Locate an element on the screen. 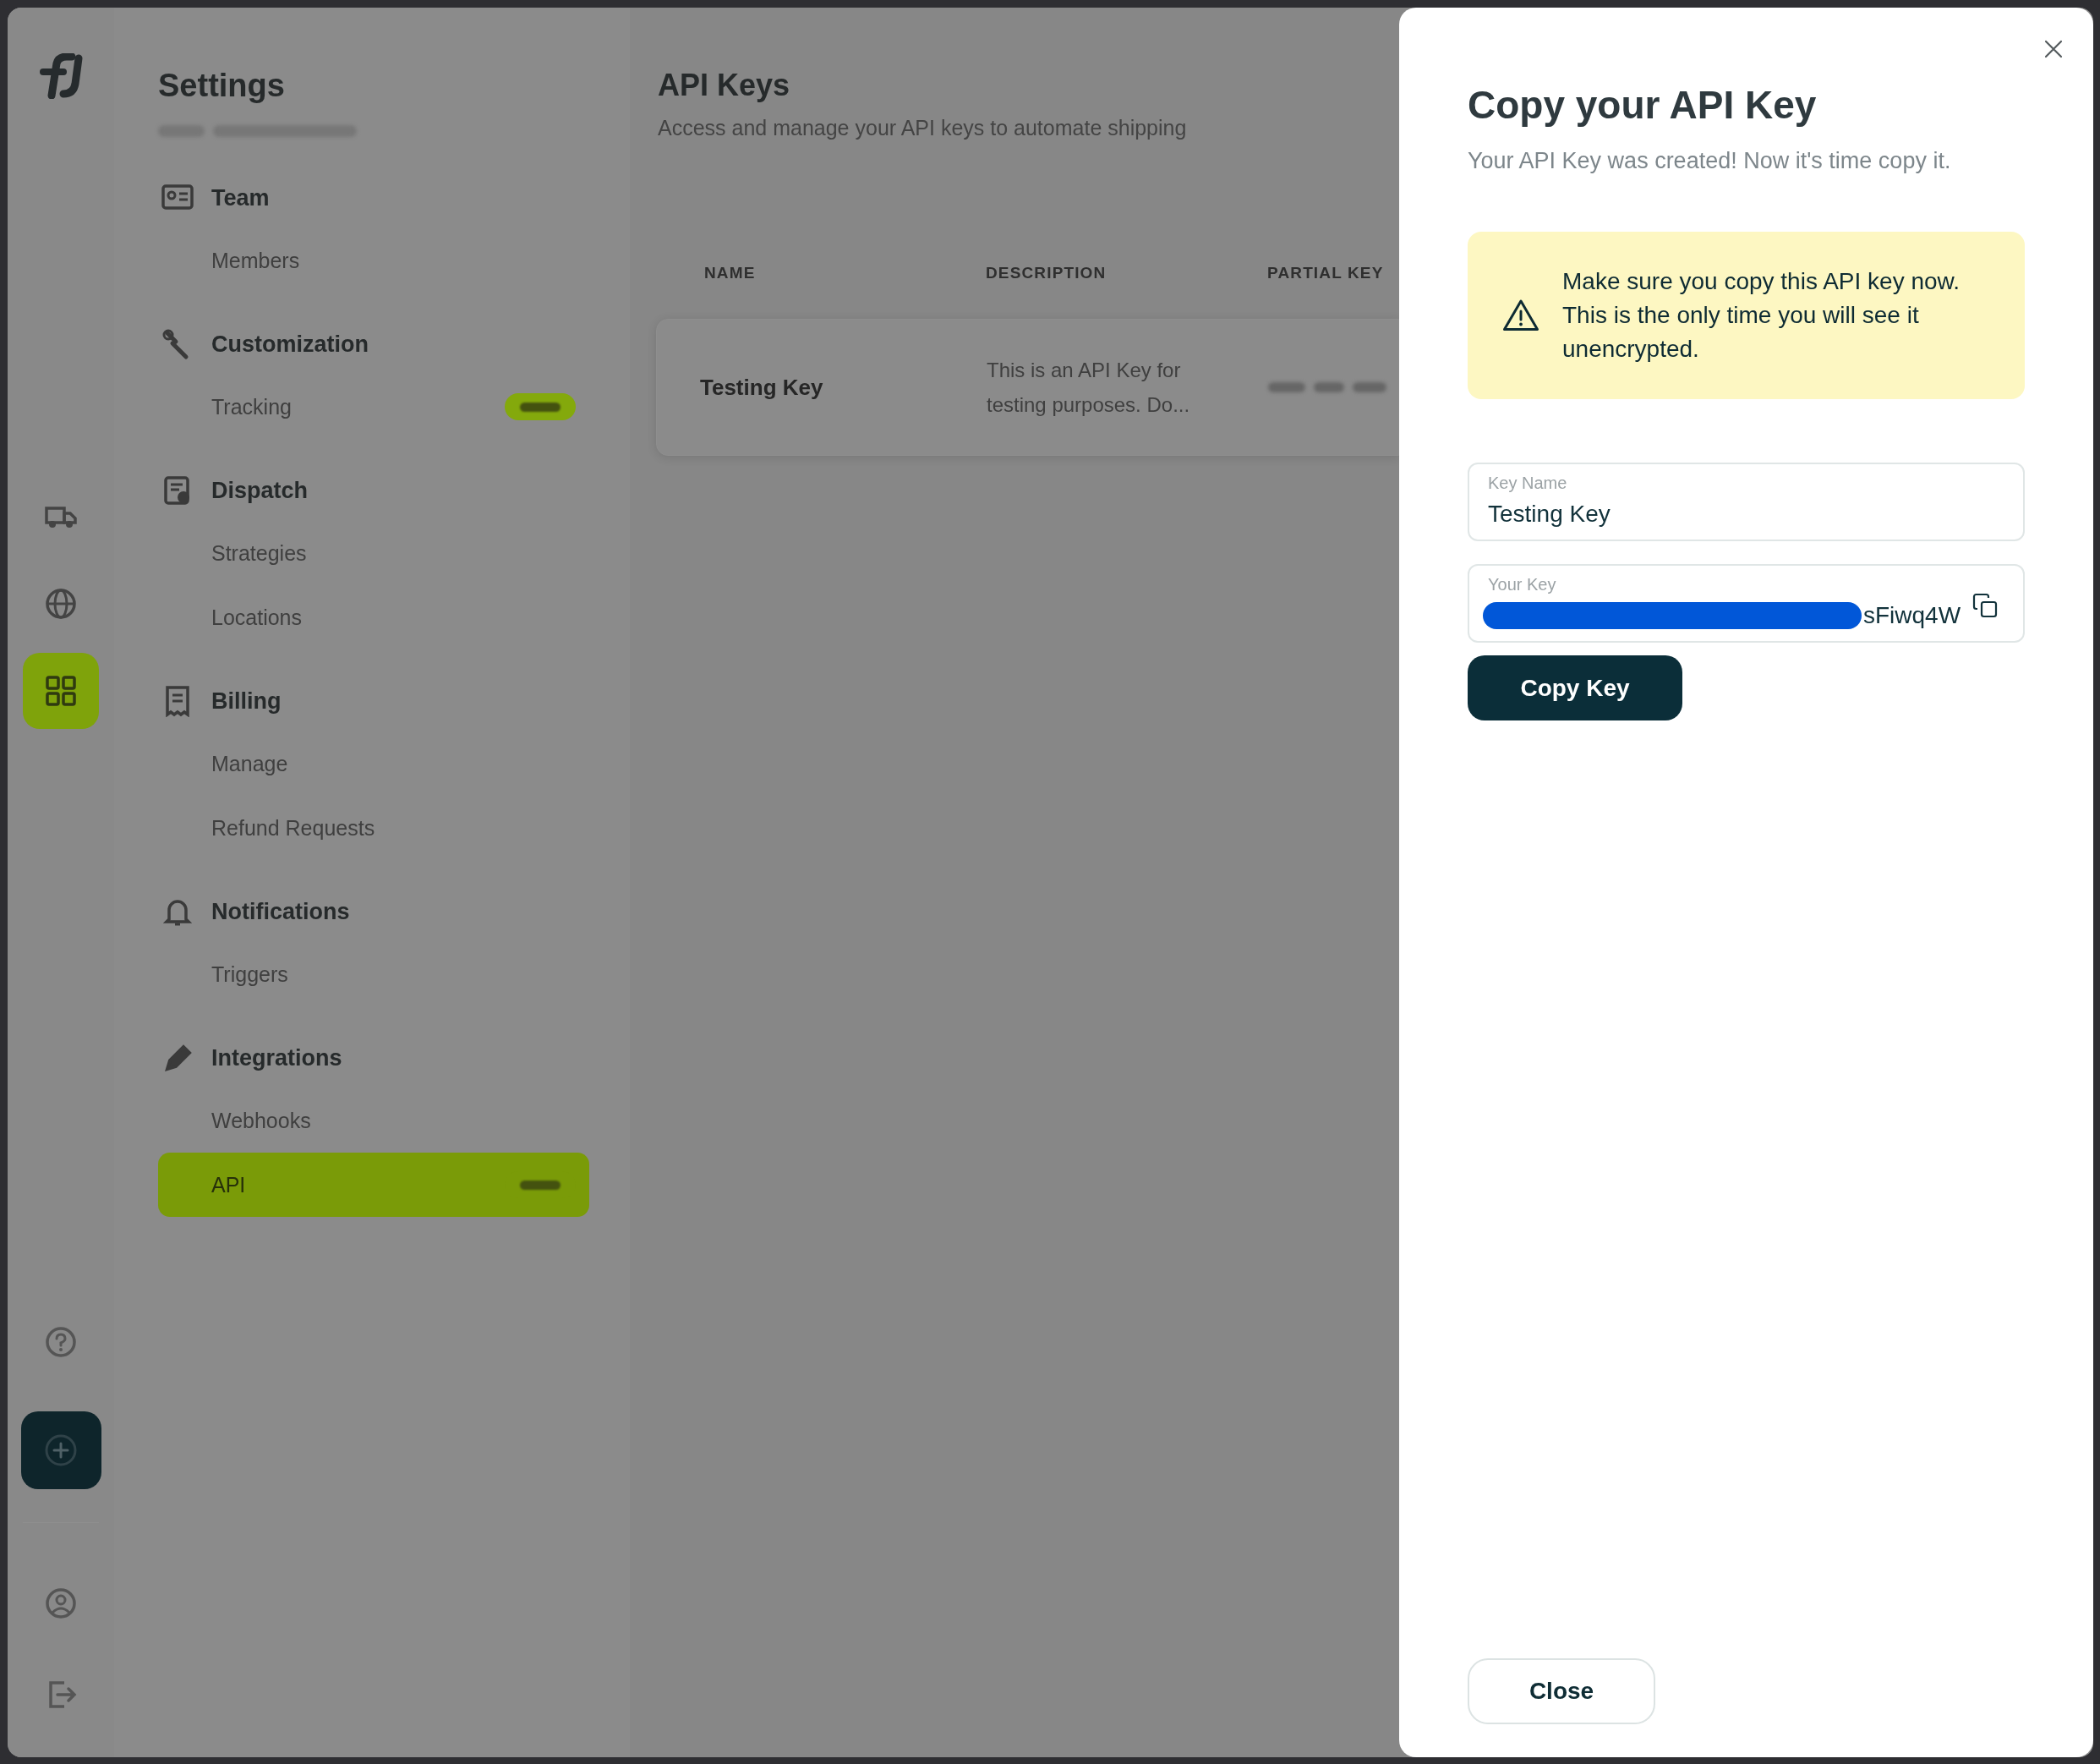 The image size is (2100, 1764). sidebar-item: Triggers is located at coordinates (249, 974).